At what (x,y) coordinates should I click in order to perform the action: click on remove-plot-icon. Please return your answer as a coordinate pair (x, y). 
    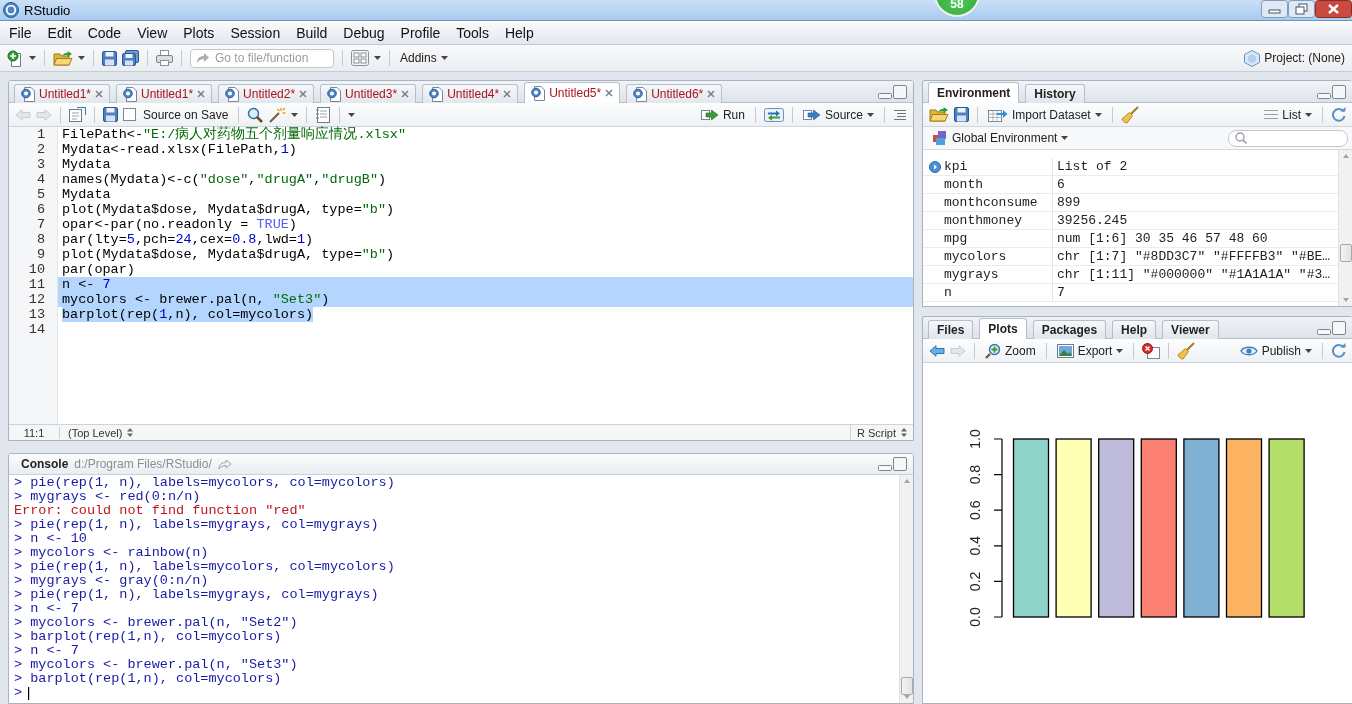
    Looking at the image, I should click on (1151, 350).